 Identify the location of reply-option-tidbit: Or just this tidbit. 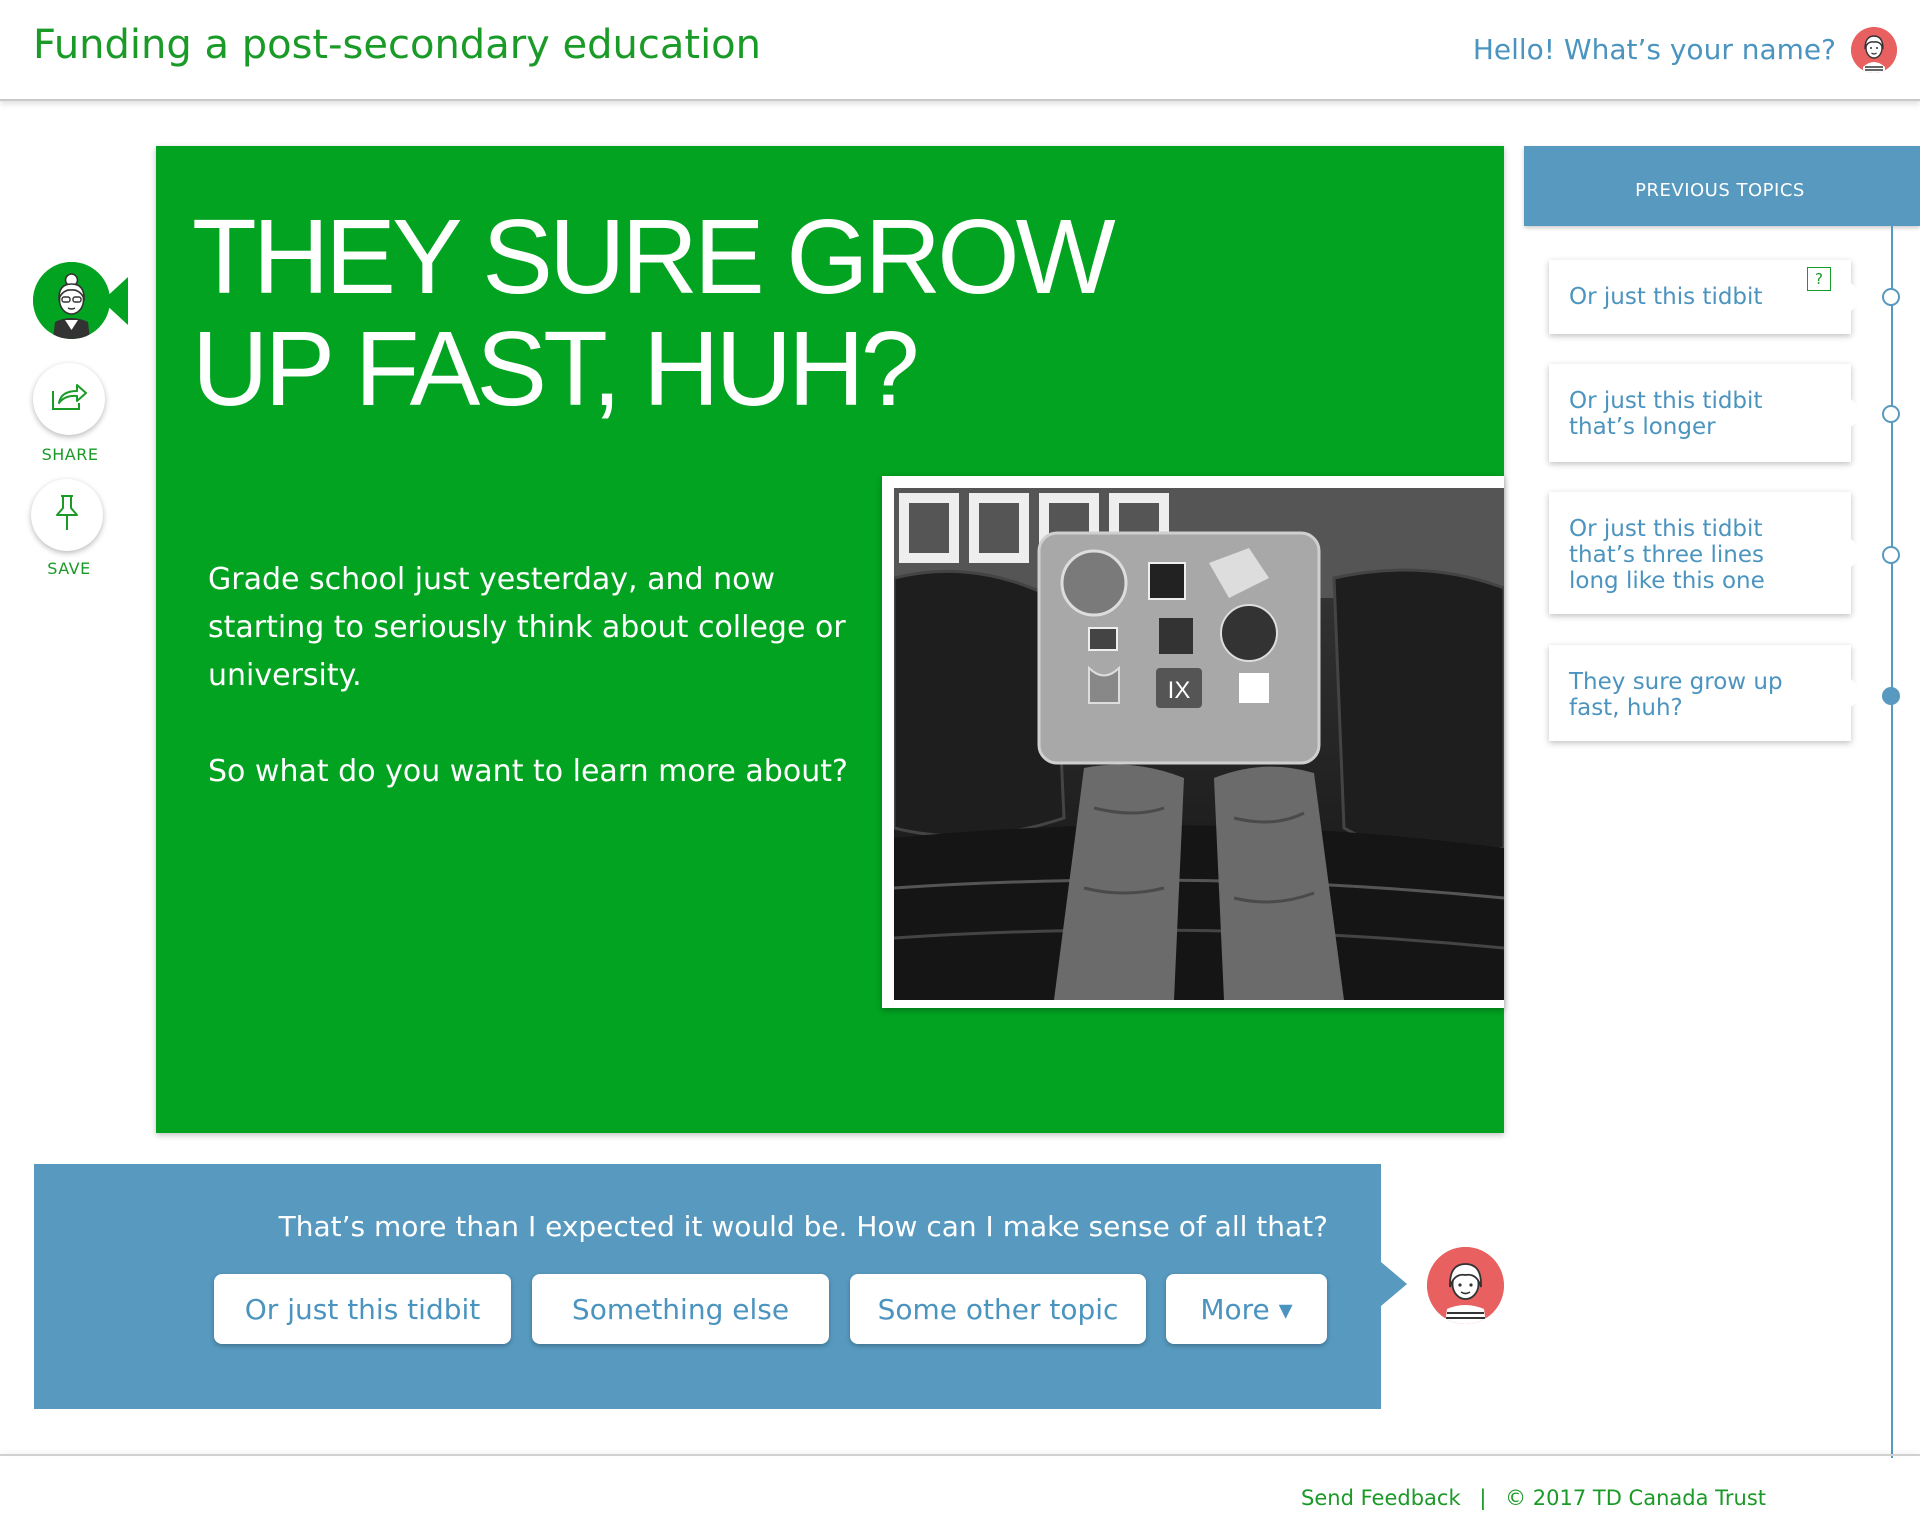
(362, 1309).